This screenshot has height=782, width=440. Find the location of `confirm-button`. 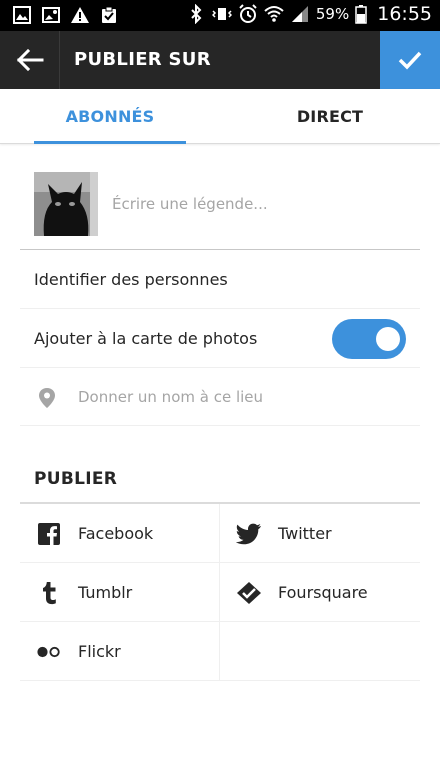

confirm-button is located at coordinates (410, 60).